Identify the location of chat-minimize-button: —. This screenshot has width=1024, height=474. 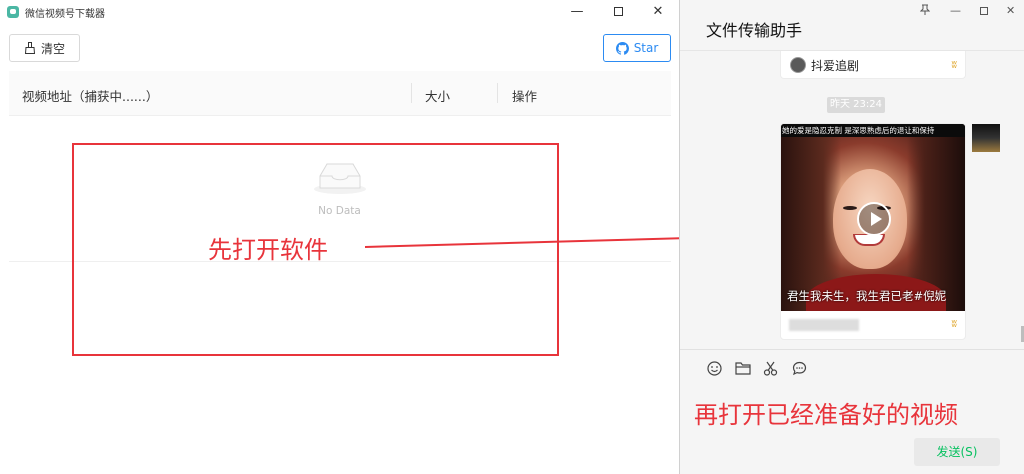
(955, 10).